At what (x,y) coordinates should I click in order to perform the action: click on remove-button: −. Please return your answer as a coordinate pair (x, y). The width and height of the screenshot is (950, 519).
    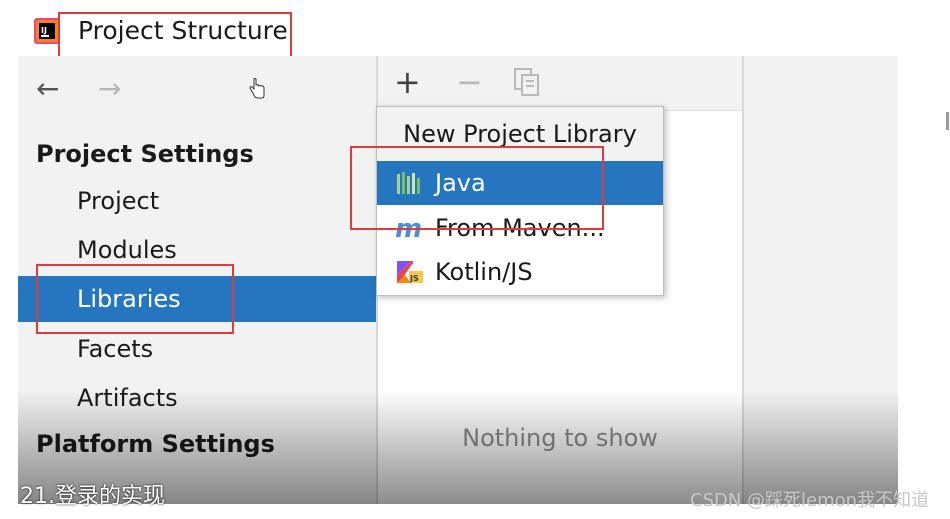
    Looking at the image, I should click on (469, 82).